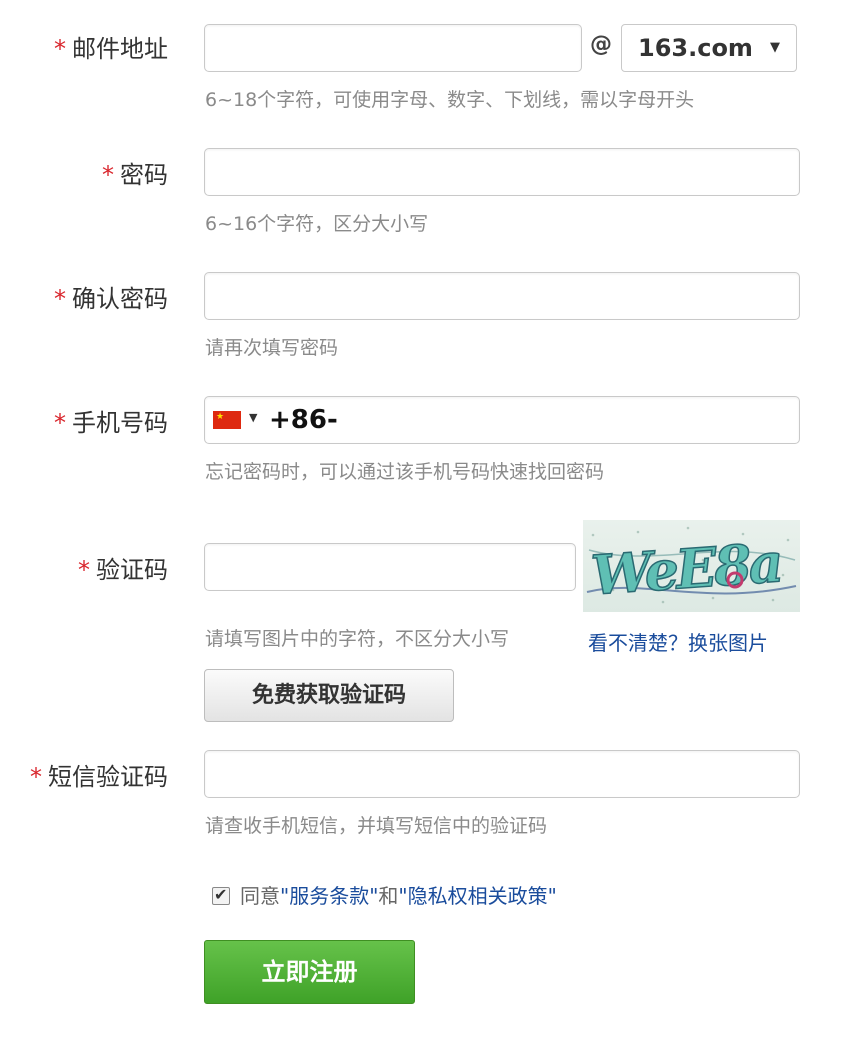 This screenshot has width=868, height=1063. What do you see at coordinates (135, 175) in the screenshot?
I see `password-label: * 密码` at bounding box center [135, 175].